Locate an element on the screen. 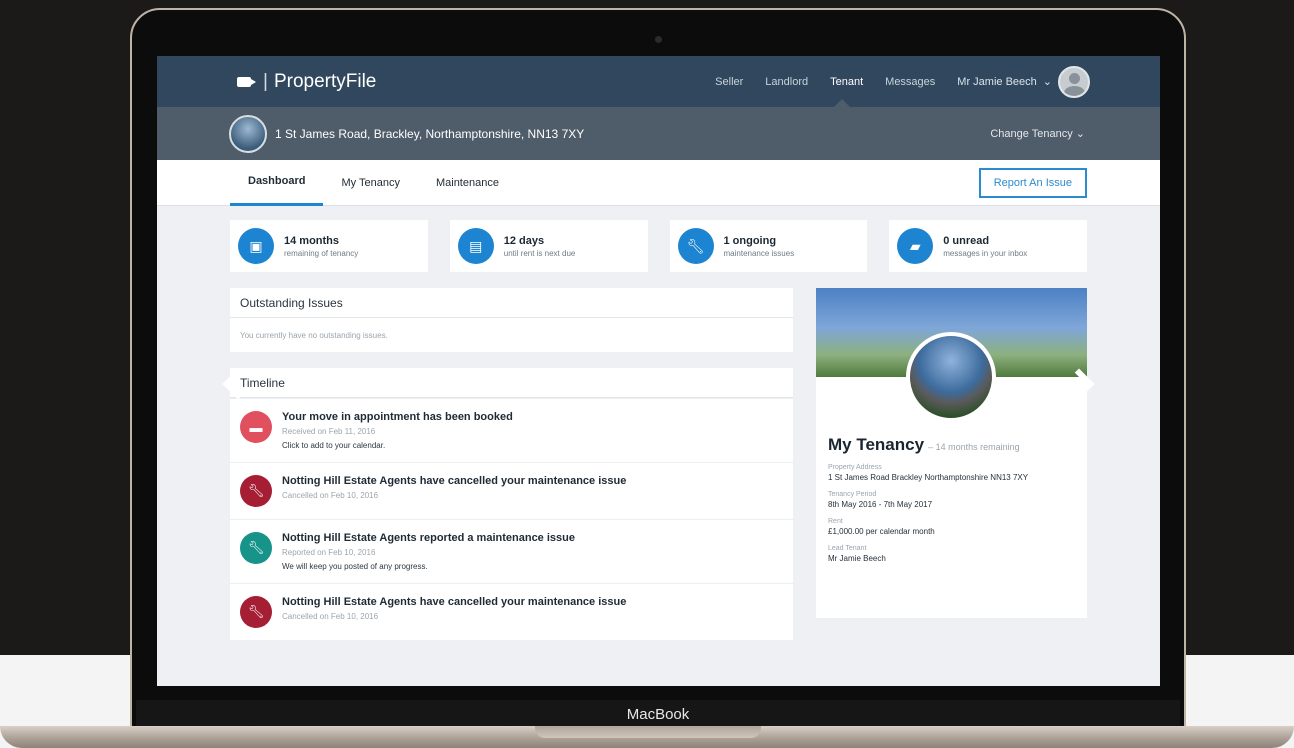  card-icon: ▤ is located at coordinates (475, 246).